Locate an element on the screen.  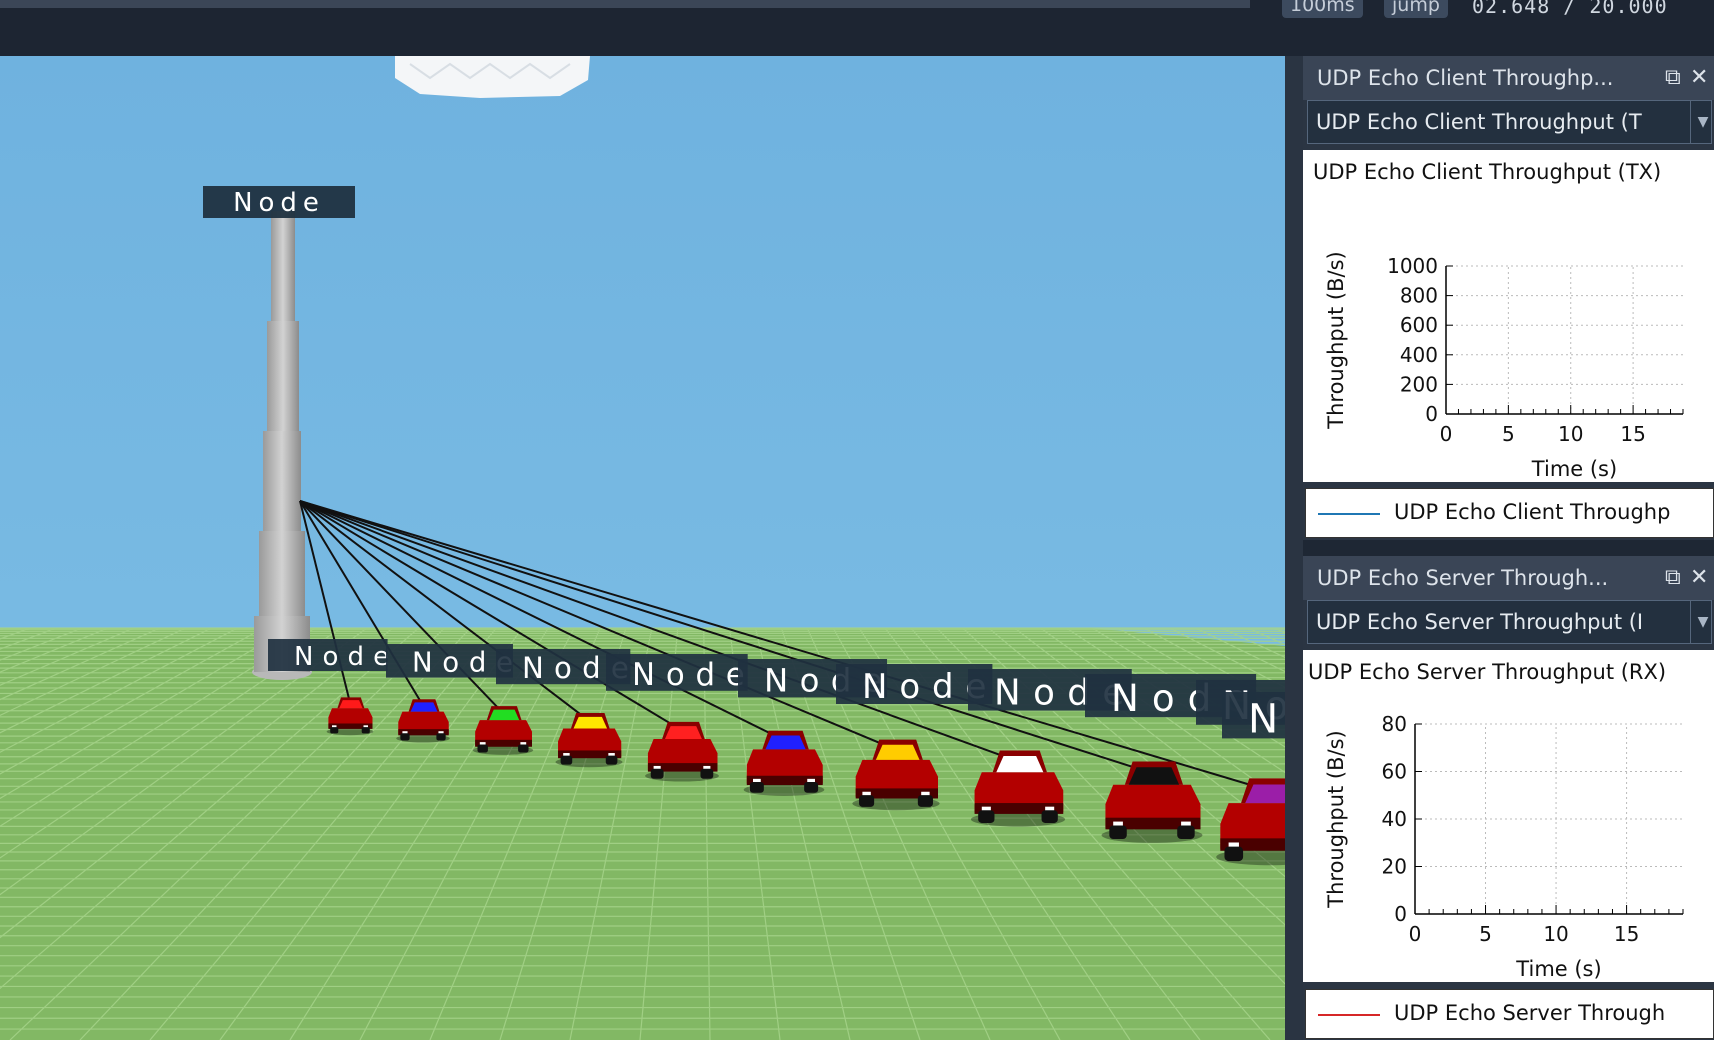
server-legend: UDP Echo Server Through is located at coordinates (1509, 1014).